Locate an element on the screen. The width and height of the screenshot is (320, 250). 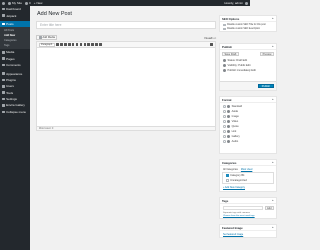
sidebar-item-label: Media is located at coordinates (10, 52).